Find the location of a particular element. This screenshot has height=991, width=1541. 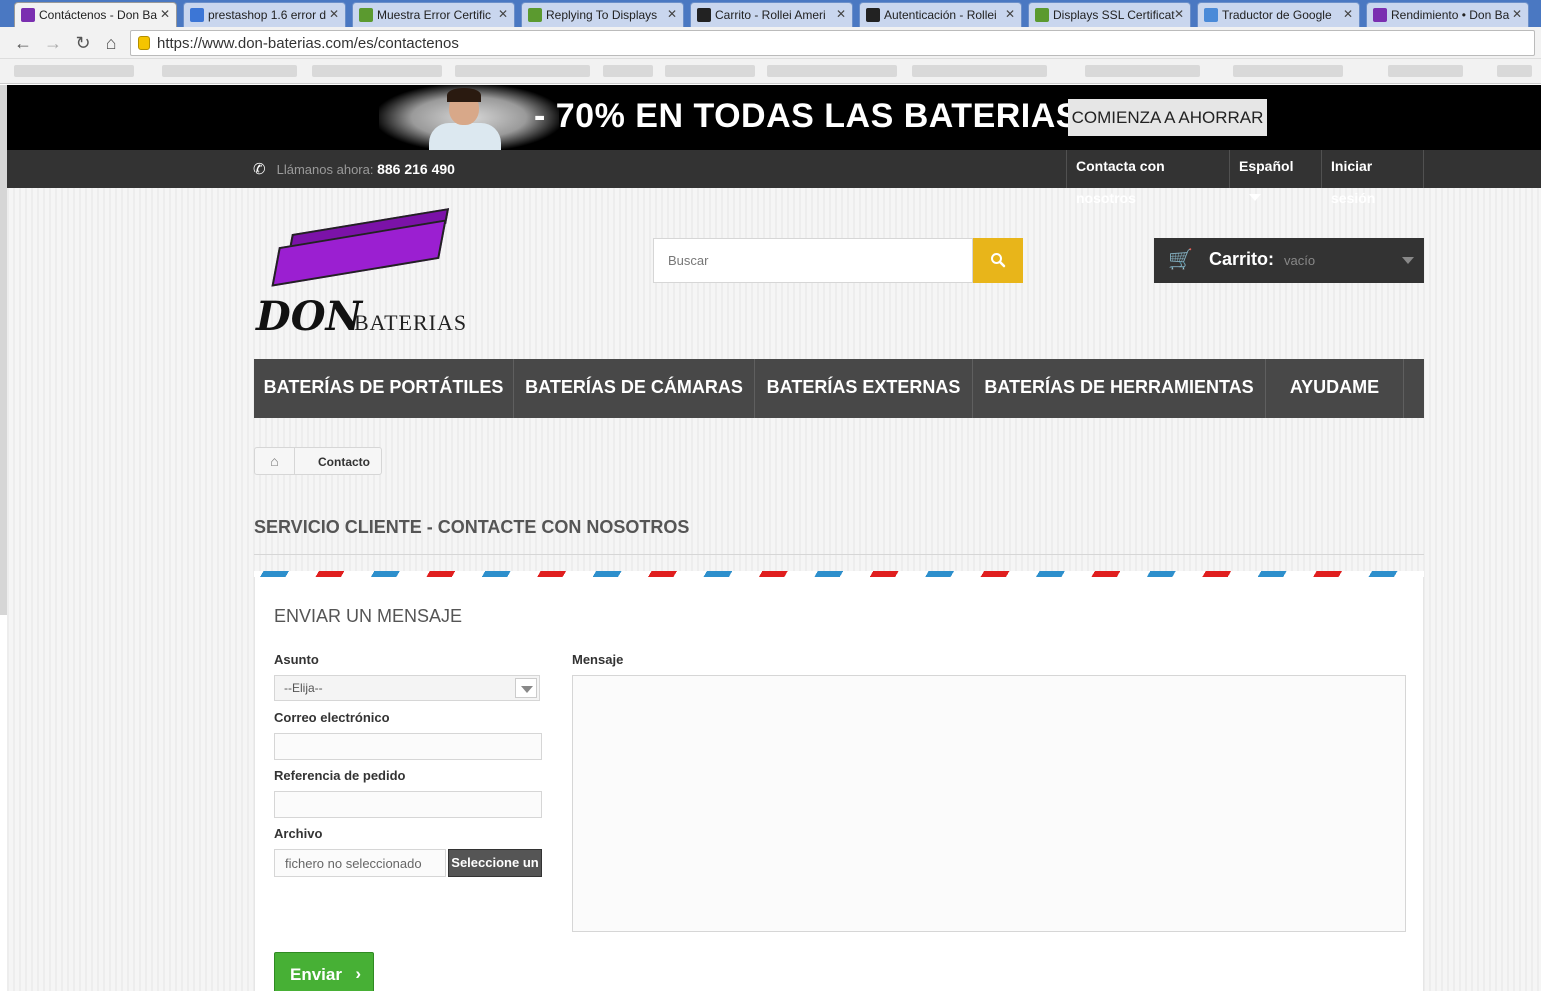

browser-tab-active: Contáctenos - Don Ba ✕ is located at coordinates (95, 14).